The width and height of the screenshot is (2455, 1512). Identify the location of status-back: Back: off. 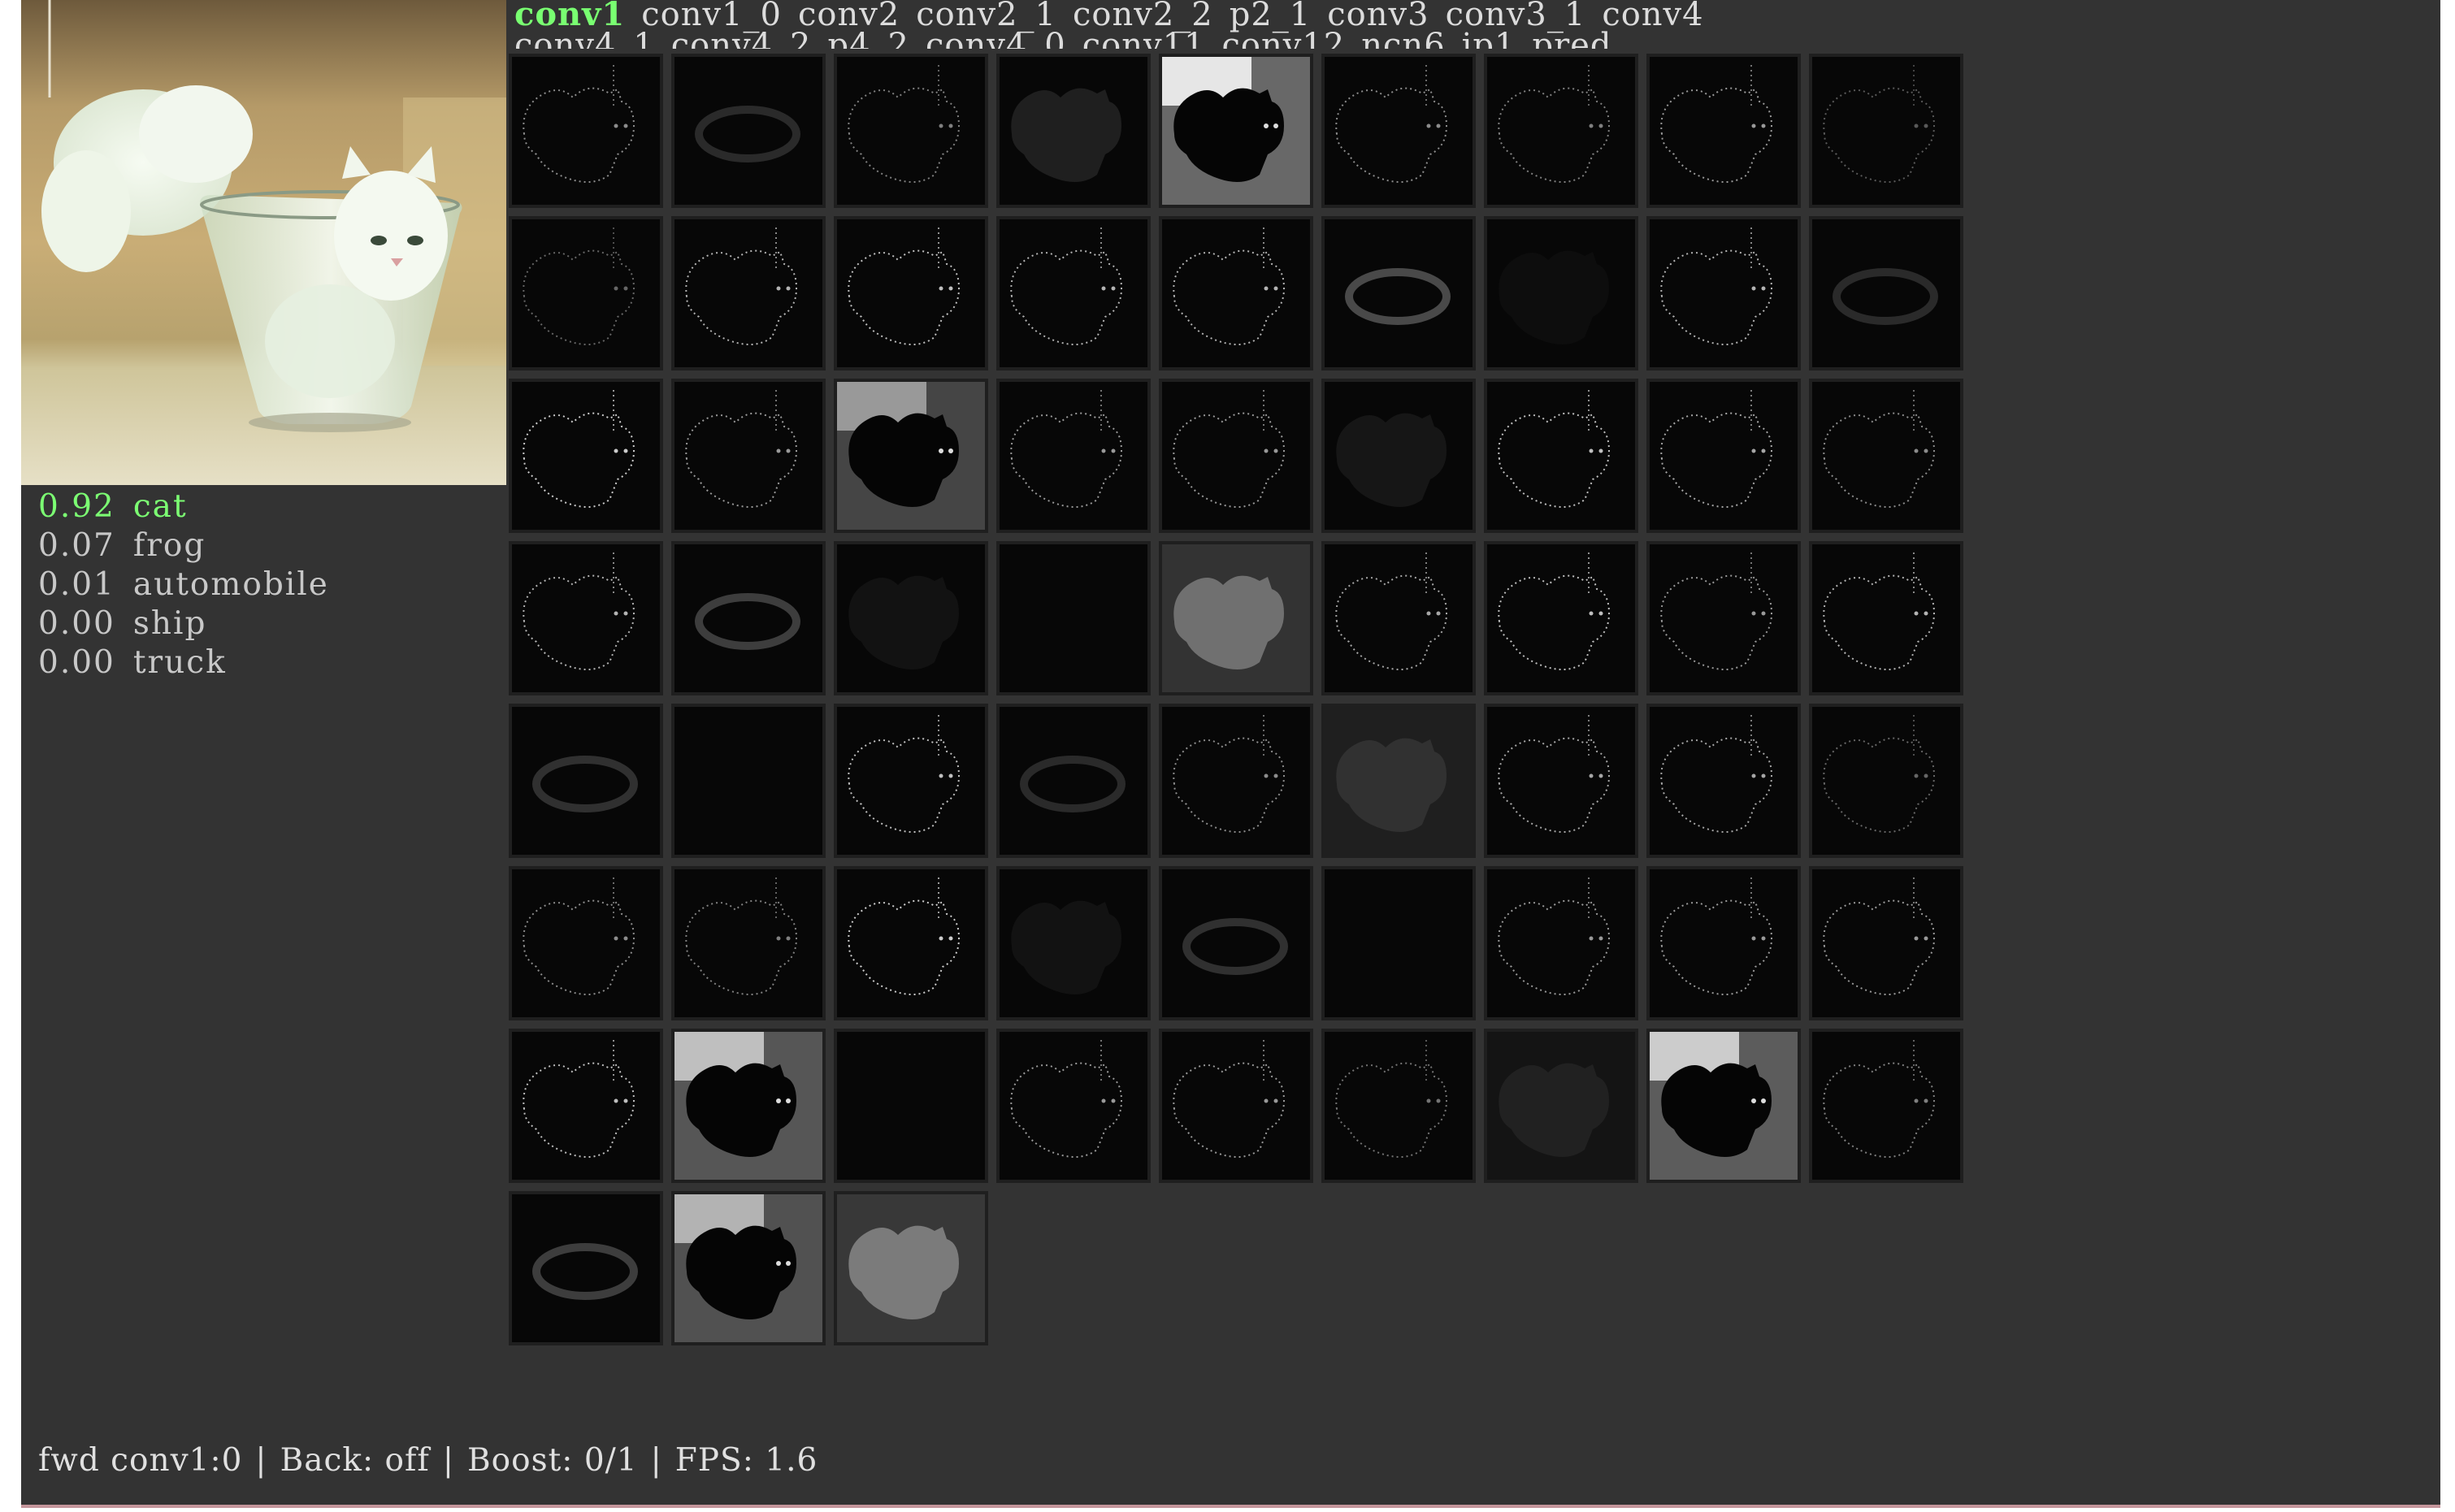
(355, 1460).